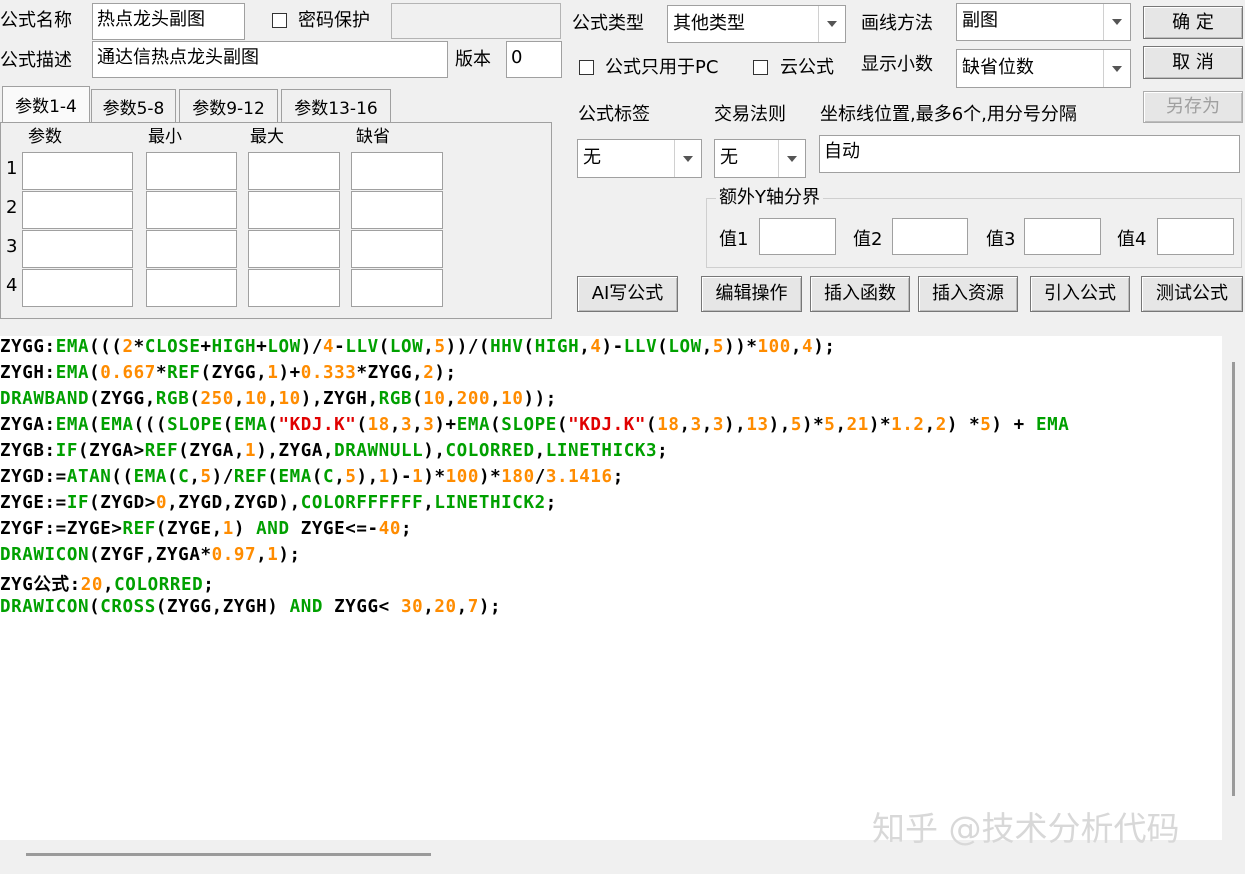 The image size is (1245, 874). I want to click on code-token: ((, so click(122, 477).